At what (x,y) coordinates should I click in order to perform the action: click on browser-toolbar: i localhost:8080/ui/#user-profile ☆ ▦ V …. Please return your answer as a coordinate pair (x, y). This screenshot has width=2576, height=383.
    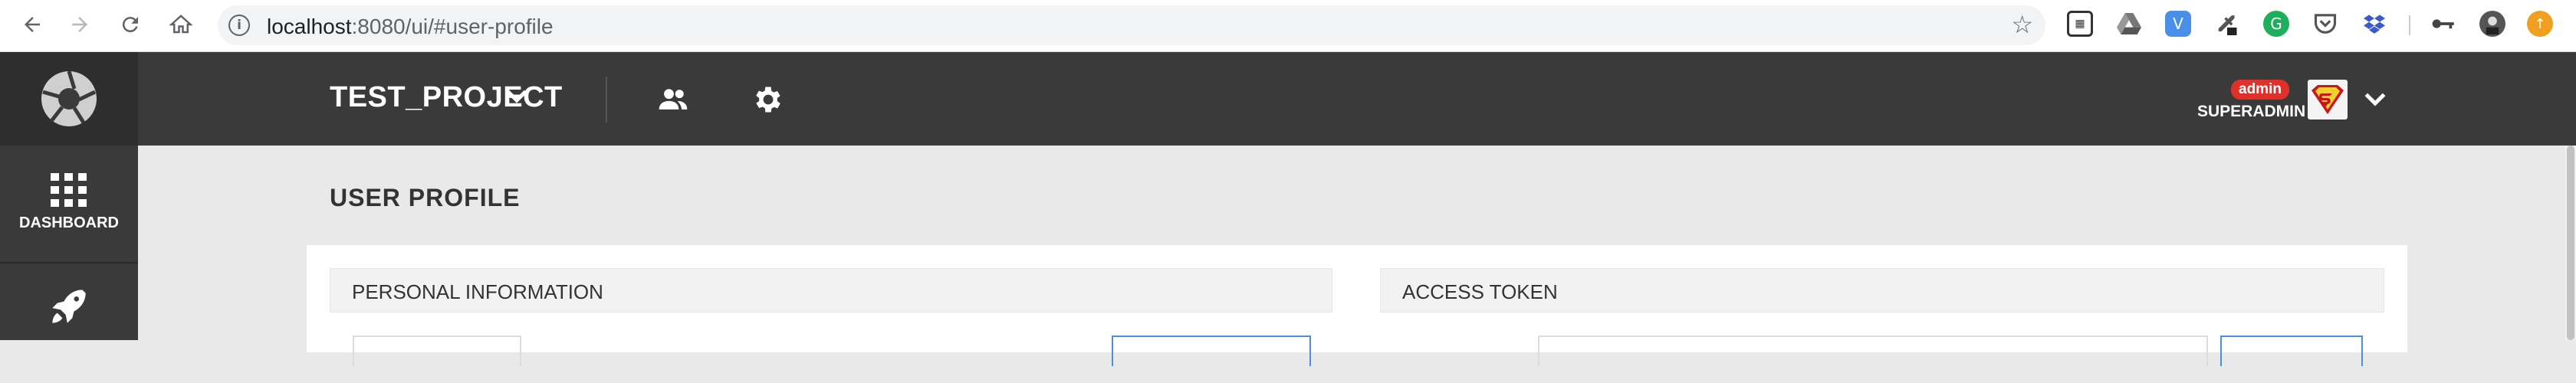
    Looking at the image, I should click on (1288, 26).